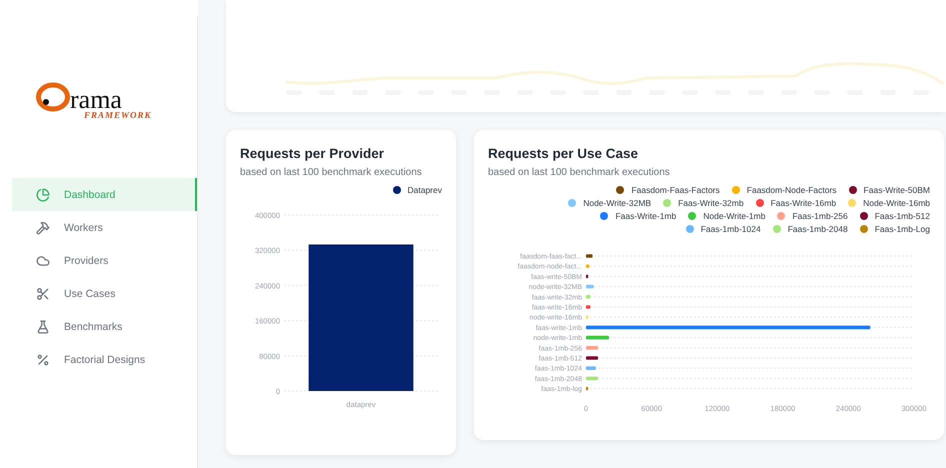  Describe the element at coordinates (104, 293) in the screenshot. I see `sidebar-item: Use Cases` at that location.